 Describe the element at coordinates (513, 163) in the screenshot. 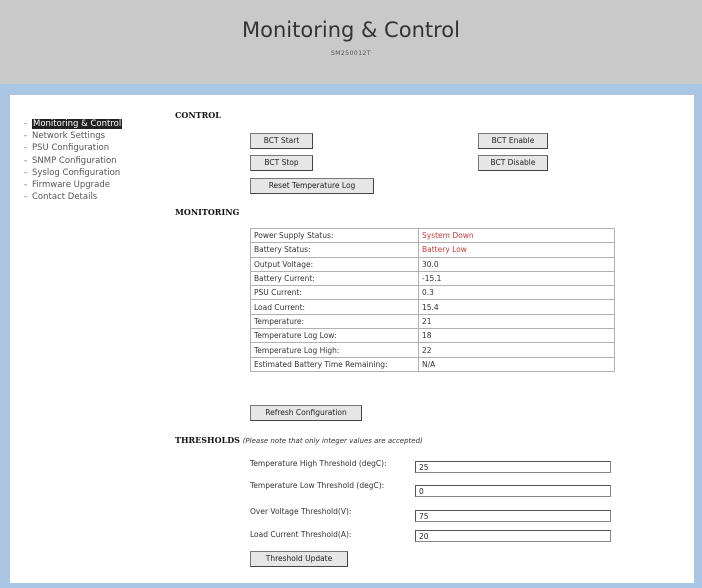

I see `bct-disable-button: BCT Disable` at that location.